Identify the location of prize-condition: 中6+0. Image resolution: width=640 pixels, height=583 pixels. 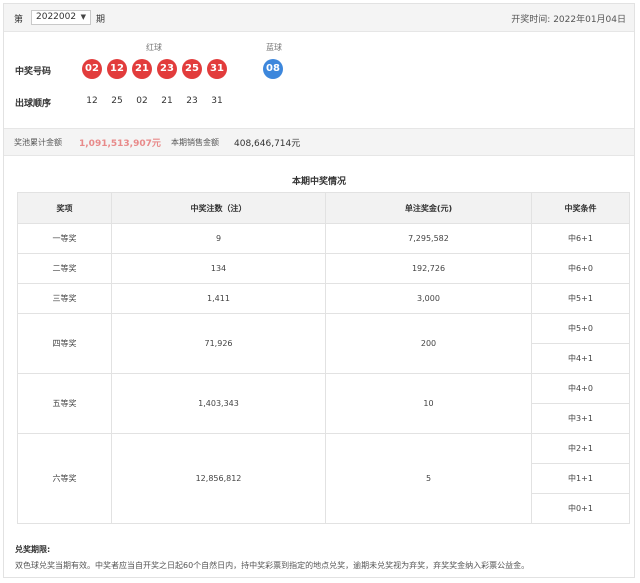
(580, 268).